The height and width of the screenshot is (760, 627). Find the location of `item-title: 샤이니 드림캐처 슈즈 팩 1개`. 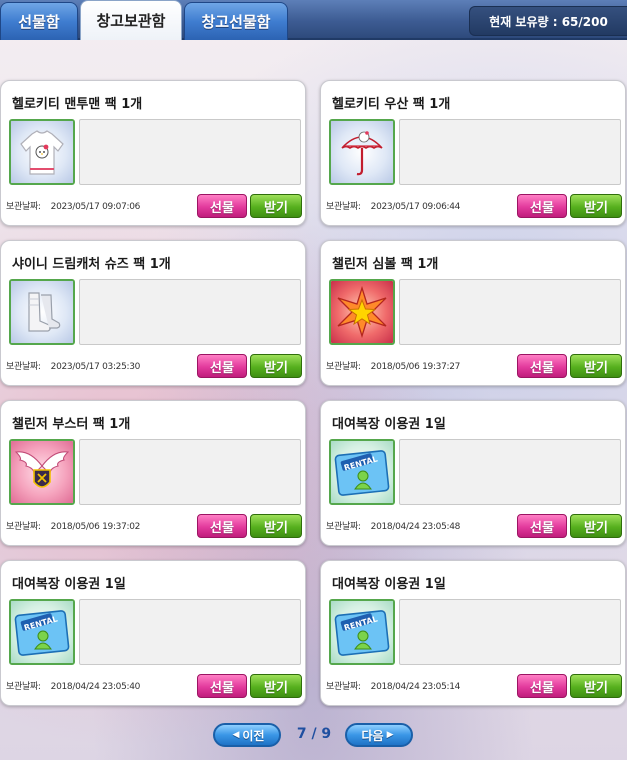

item-title: 샤이니 드림캐처 슈즈 팩 1개 is located at coordinates (91, 264).